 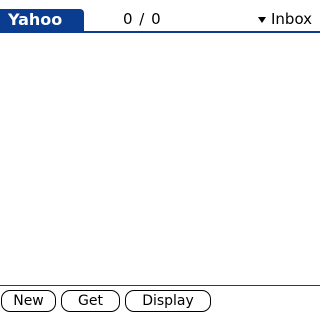 I want to click on get-button: Get, so click(x=90, y=301).